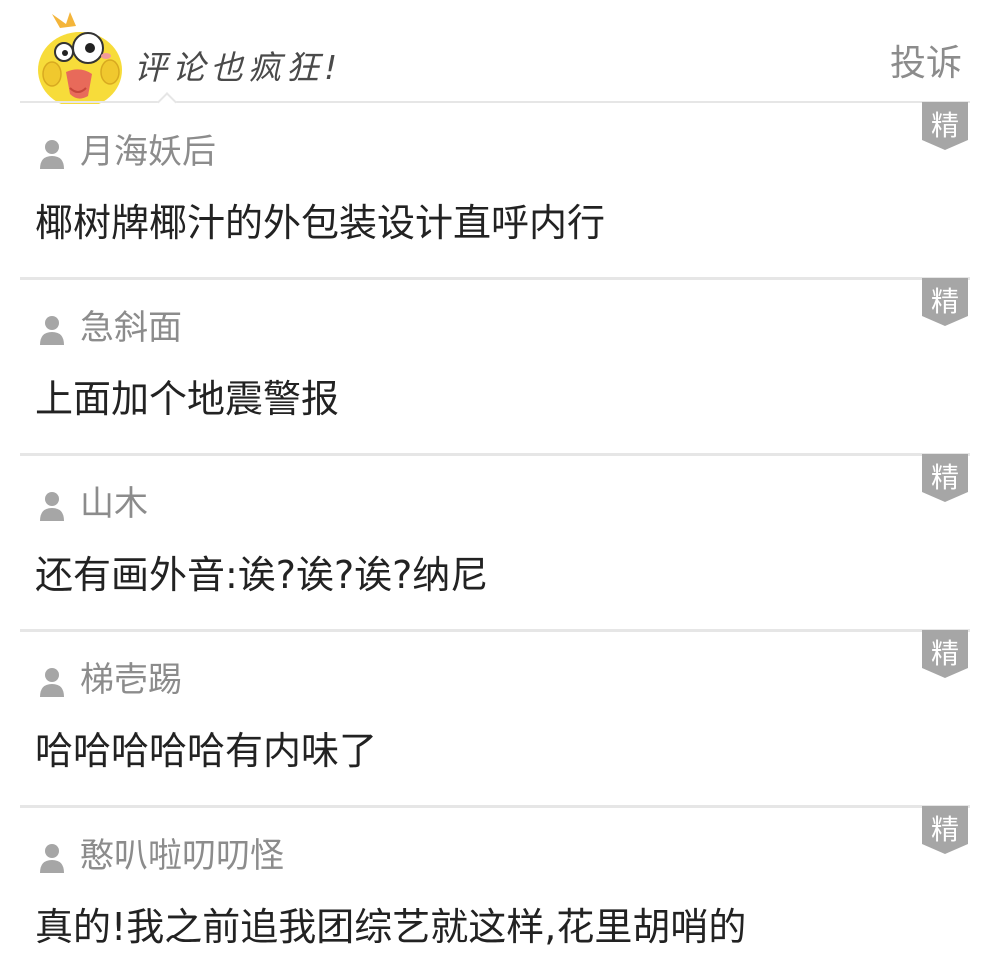 The height and width of the screenshot is (954, 990). I want to click on comment-item: 憨叭啦叨叨怪 真的!我之前追我团综艺就这样,花里胡哨的 精, so click(495, 880).